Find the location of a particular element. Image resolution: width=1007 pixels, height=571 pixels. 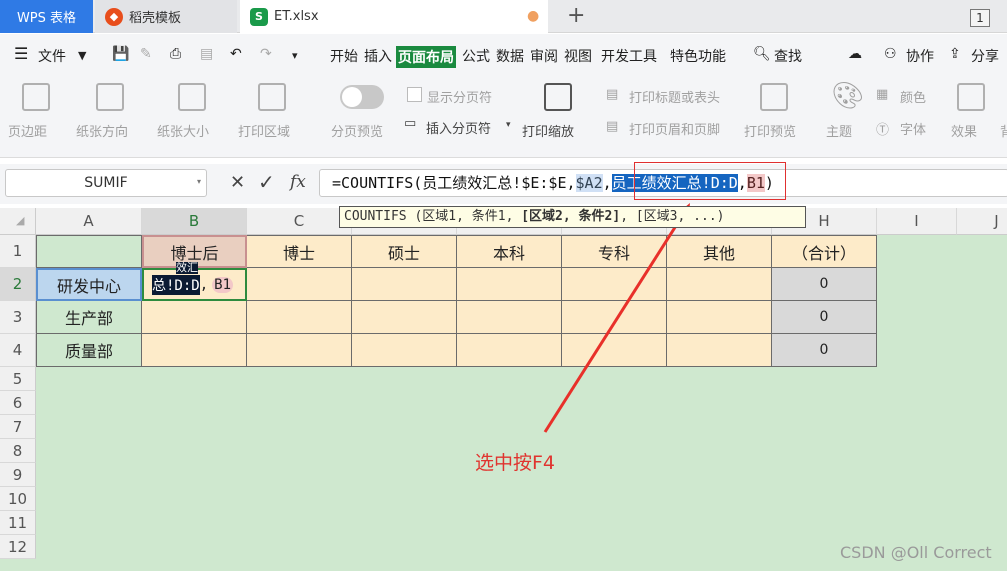

tooltip-signature-start: COUNTIFS (区域1, 条件1, is located at coordinates (433, 216).